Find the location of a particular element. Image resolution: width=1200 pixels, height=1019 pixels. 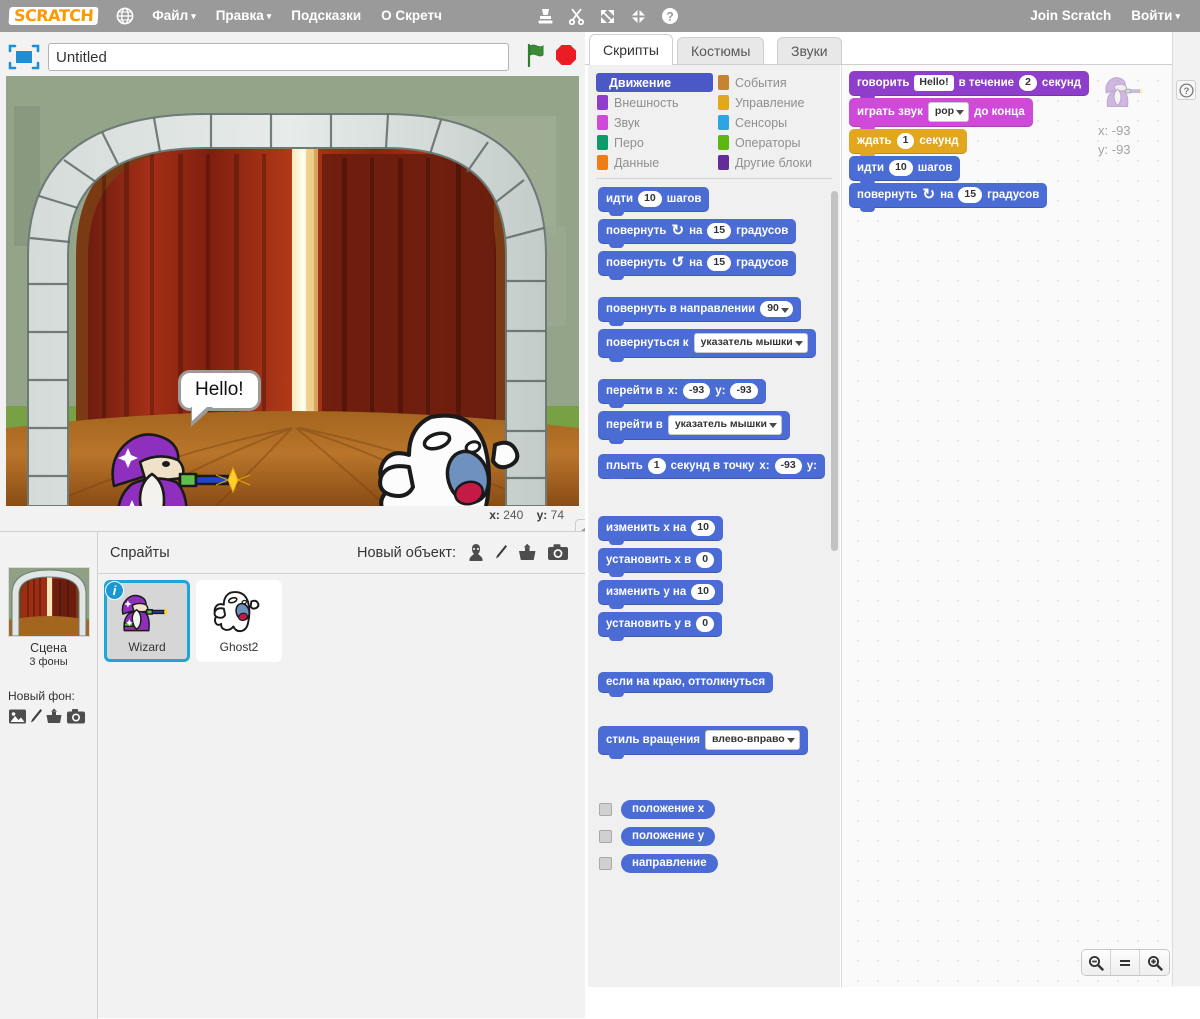

block-set-x-to: установить x в 0 is located at coordinates (660, 562).